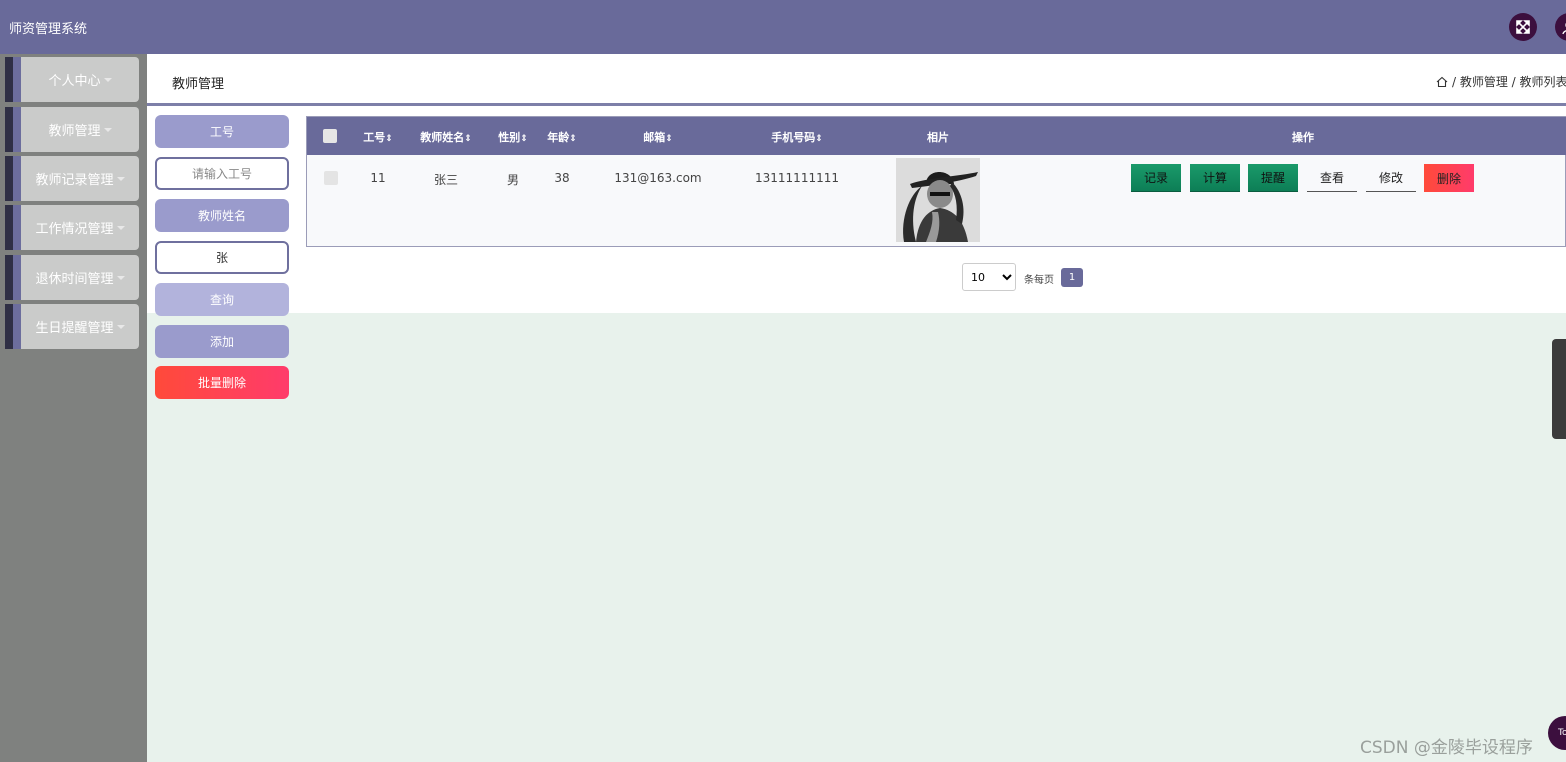  What do you see at coordinates (222, 341) in the screenshot?
I see `add-button: 添加` at bounding box center [222, 341].